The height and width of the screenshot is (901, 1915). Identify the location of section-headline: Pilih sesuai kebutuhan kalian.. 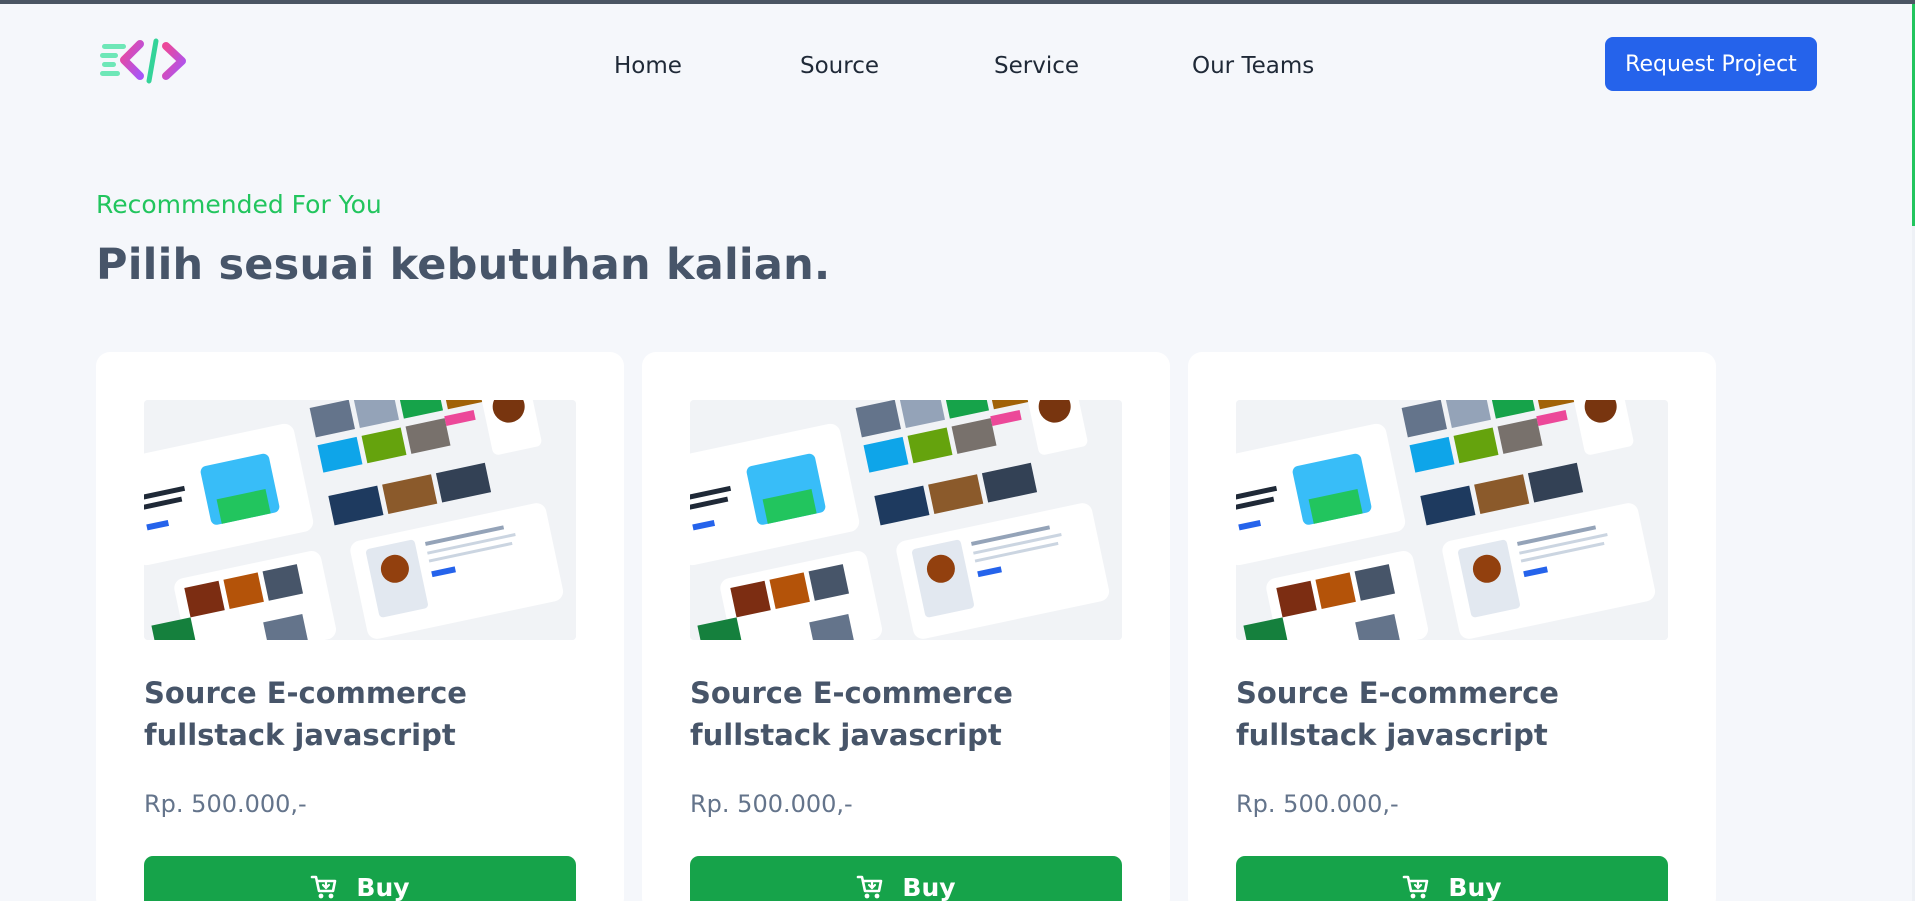
(463, 265).